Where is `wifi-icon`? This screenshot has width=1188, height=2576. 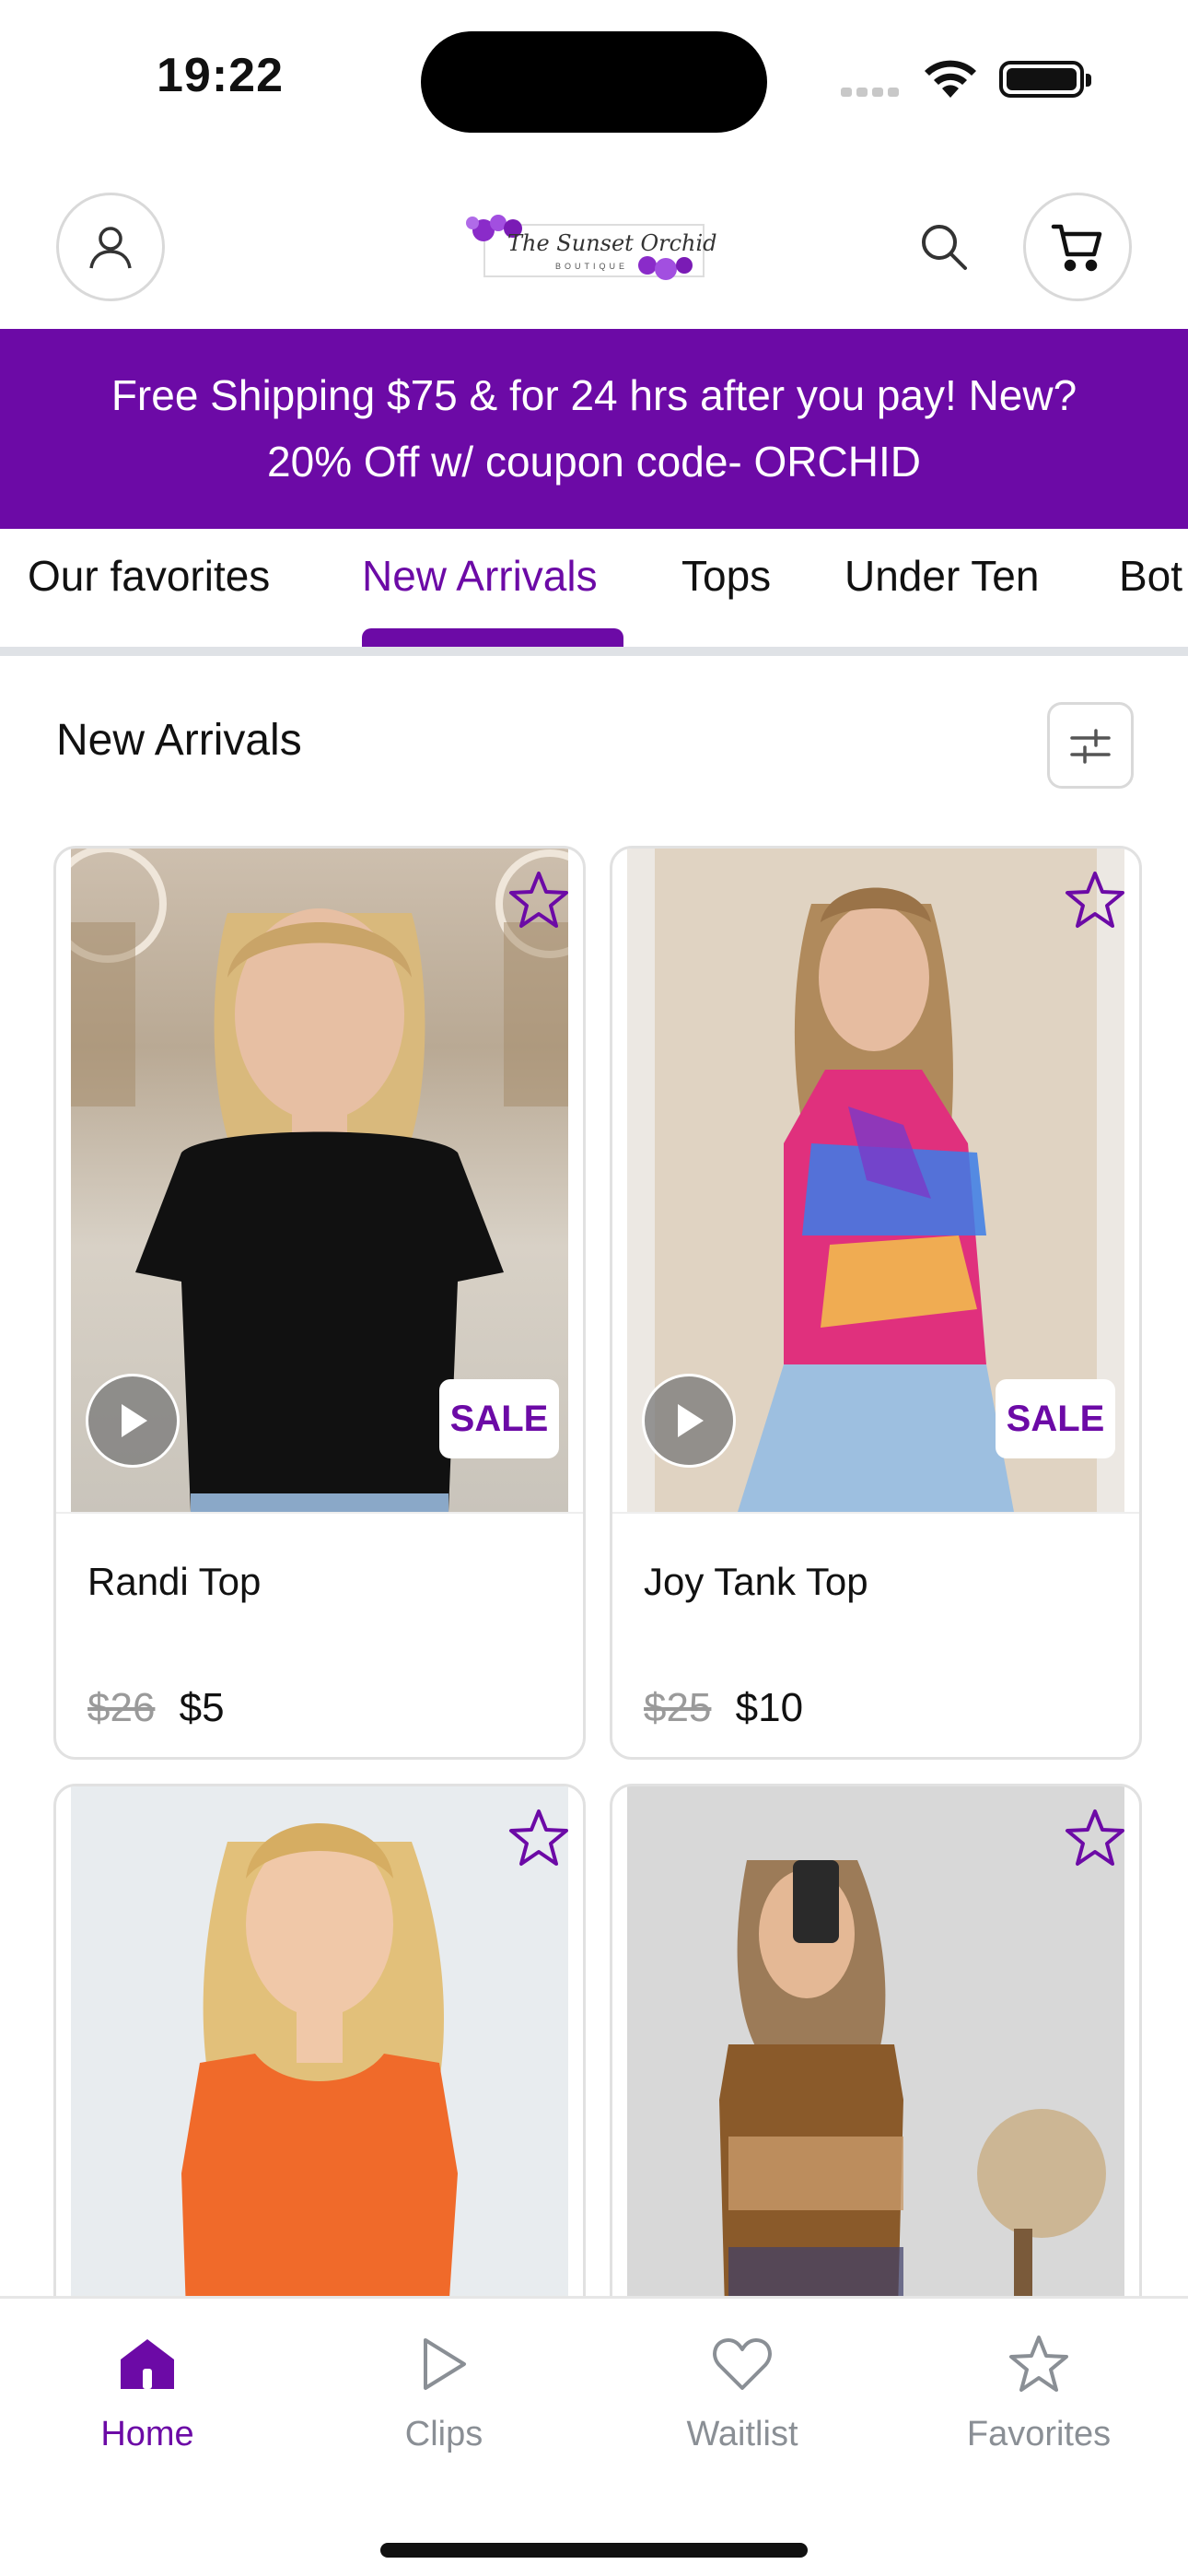
wifi-icon is located at coordinates (951, 80).